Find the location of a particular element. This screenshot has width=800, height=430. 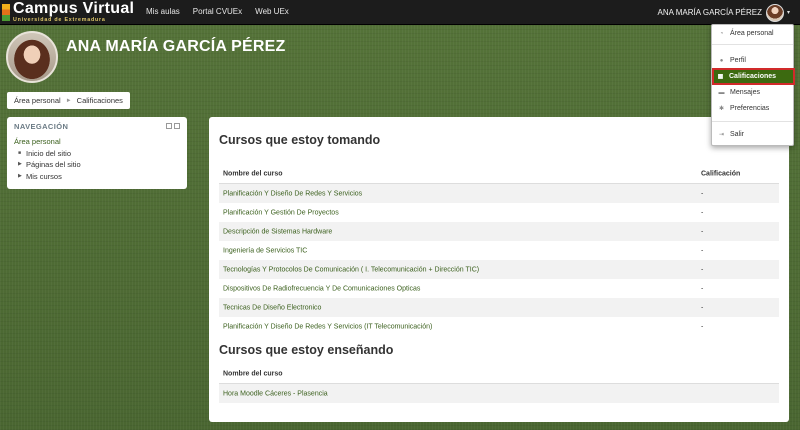

table-row: Tecnicas De Diseño Electronico - is located at coordinates (499, 307).